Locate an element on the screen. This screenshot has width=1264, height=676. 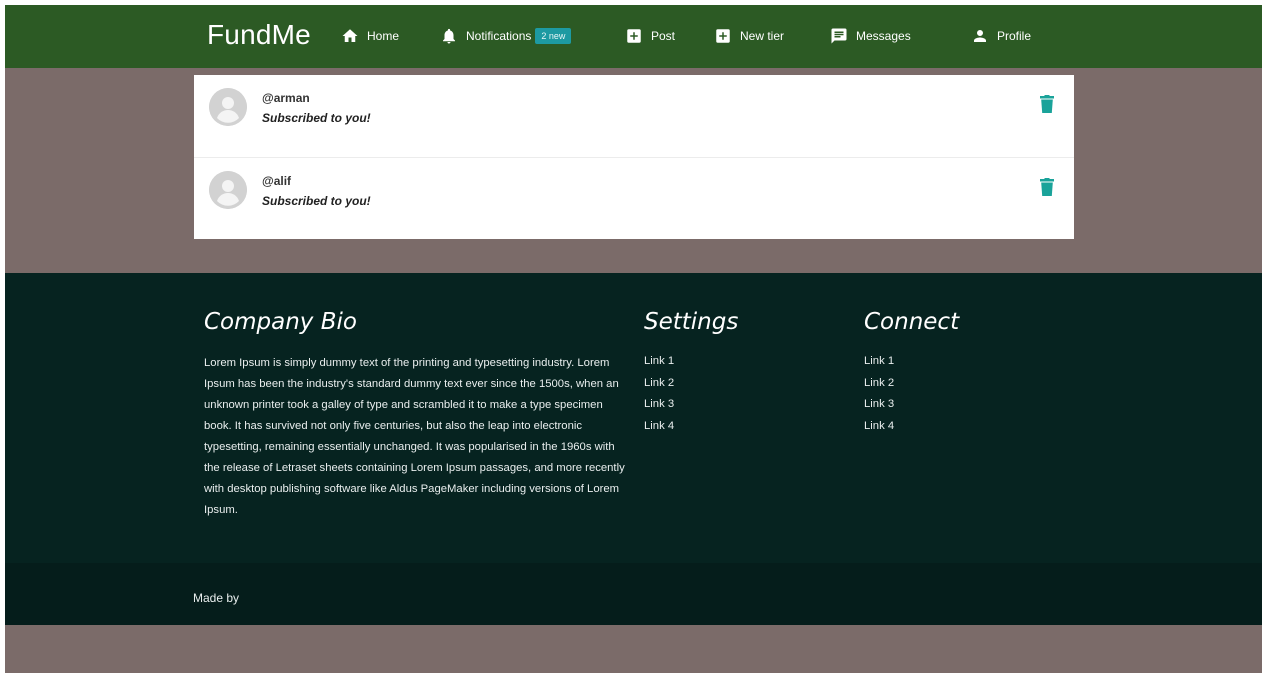
nav-profile-label: Profile is located at coordinates (1014, 36).